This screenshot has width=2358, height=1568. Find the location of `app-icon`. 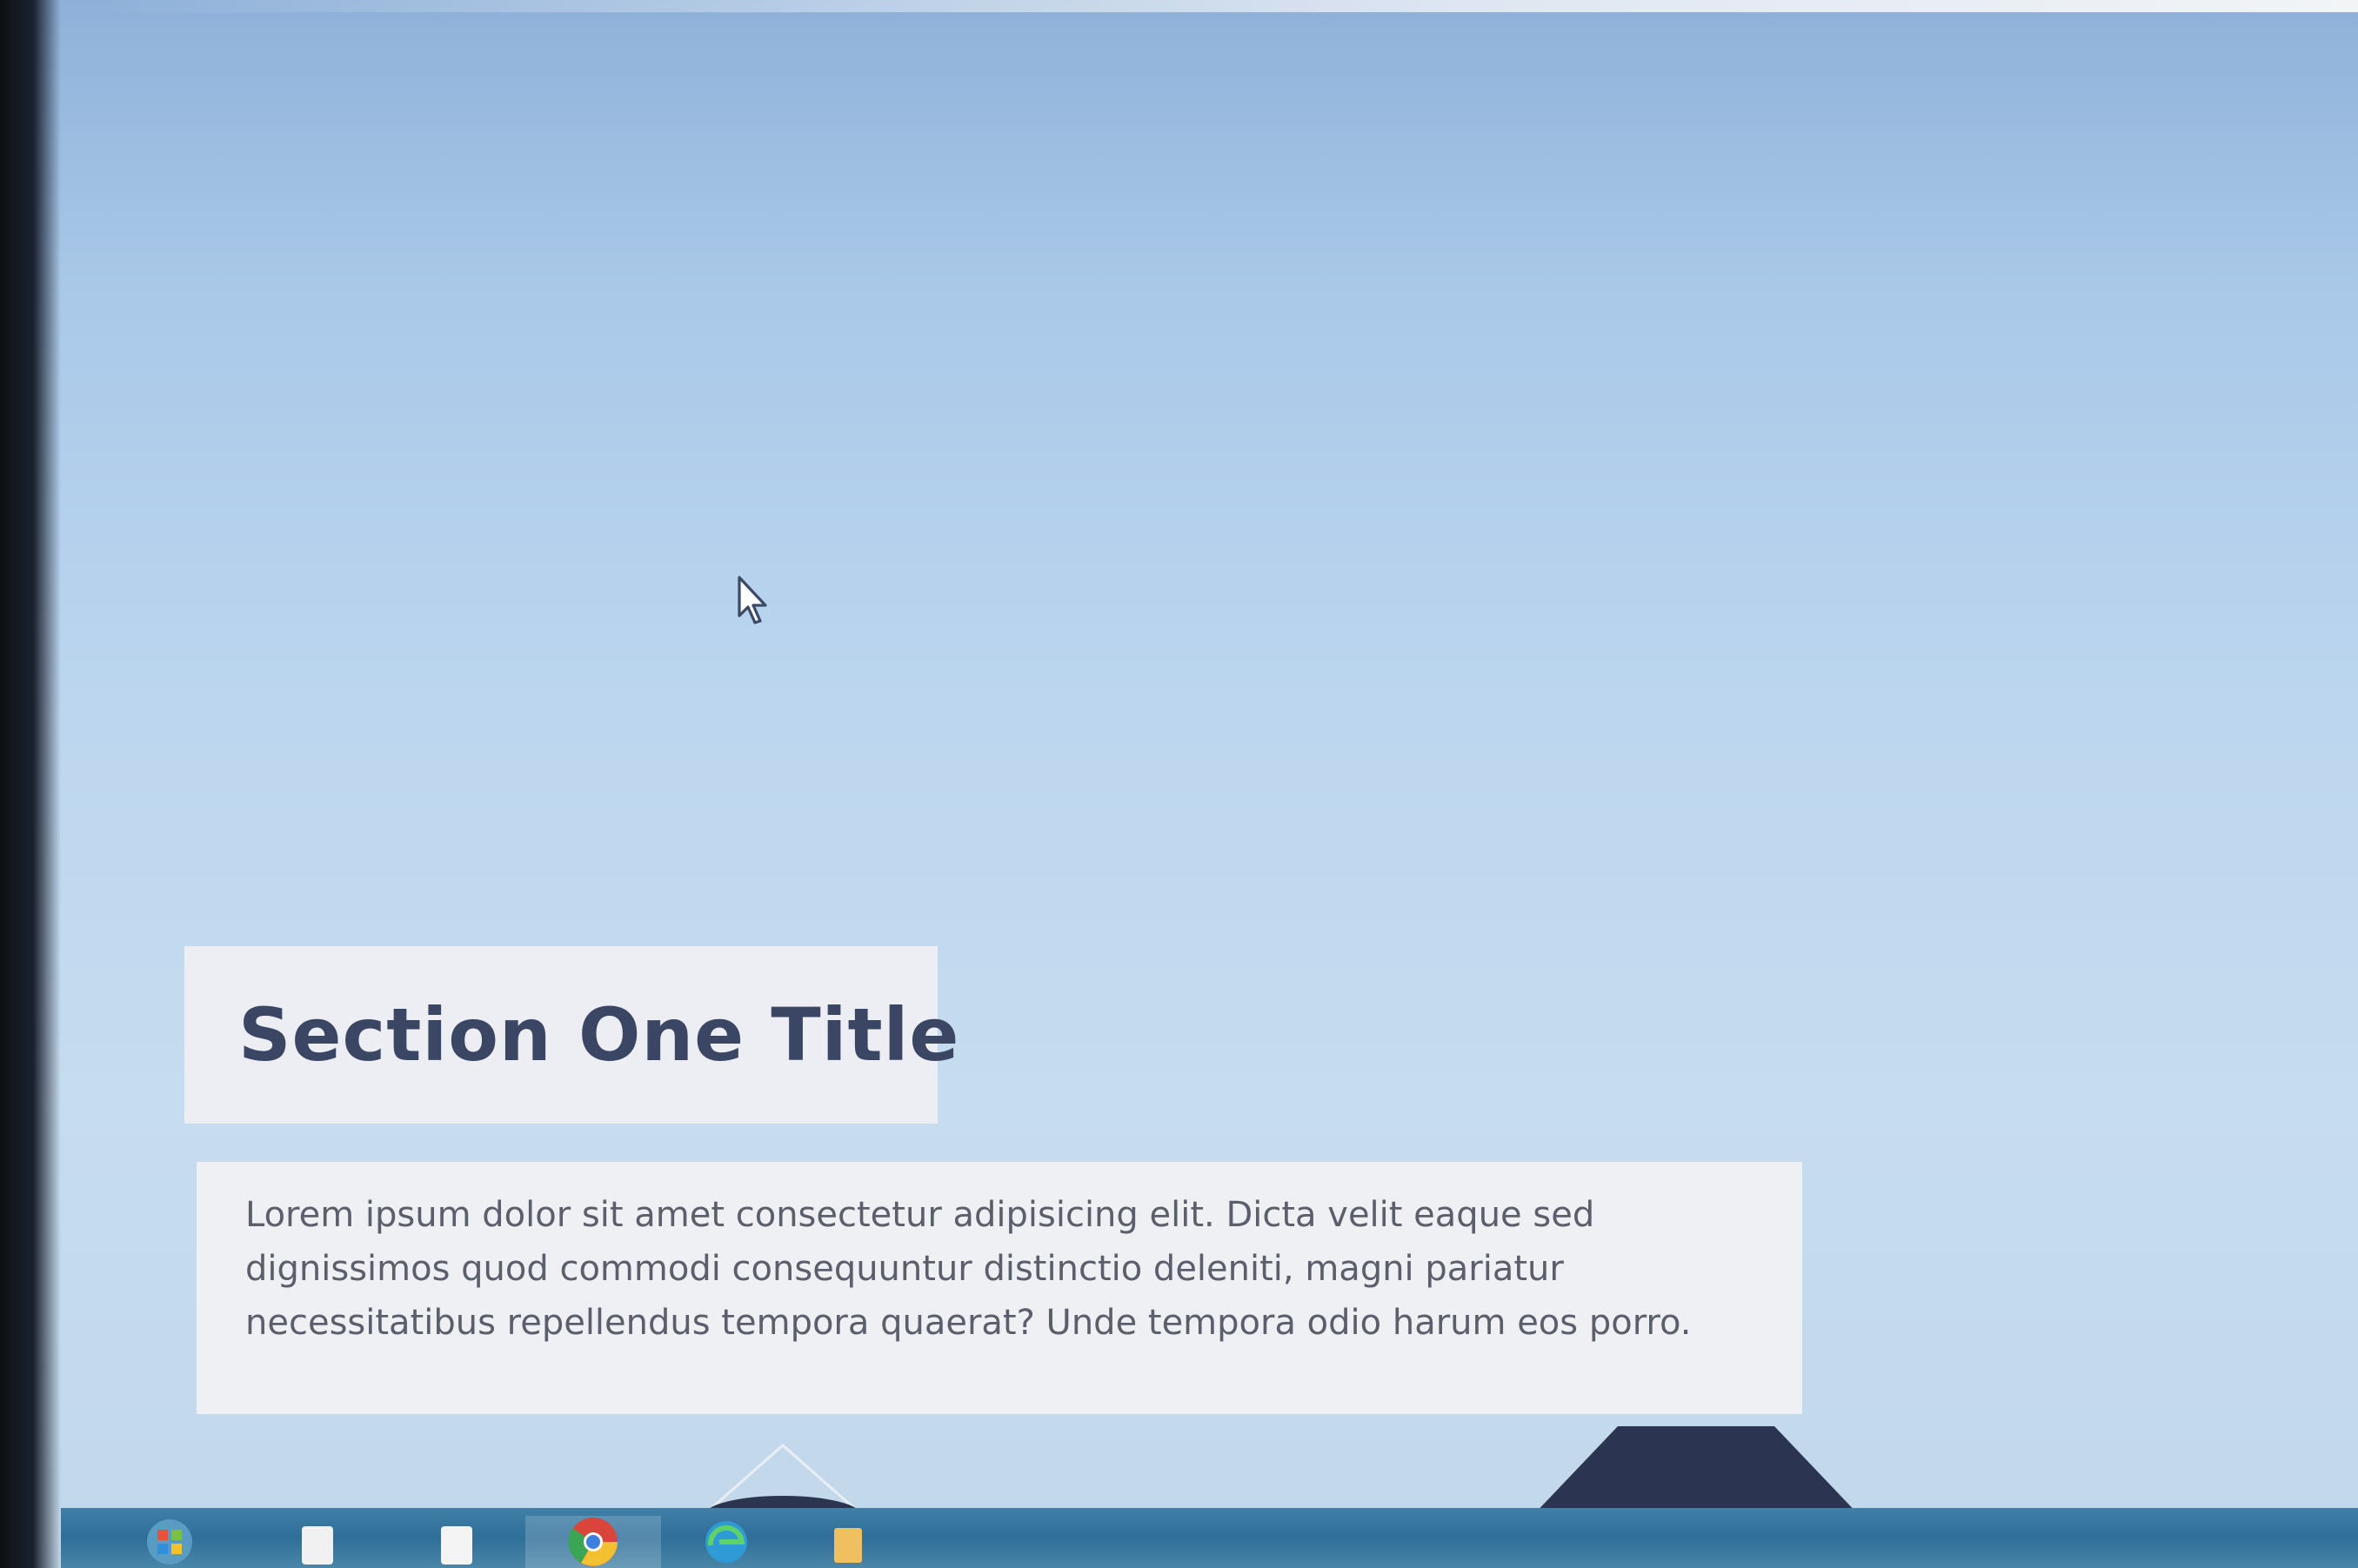

app-icon is located at coordinates (848, 1545).